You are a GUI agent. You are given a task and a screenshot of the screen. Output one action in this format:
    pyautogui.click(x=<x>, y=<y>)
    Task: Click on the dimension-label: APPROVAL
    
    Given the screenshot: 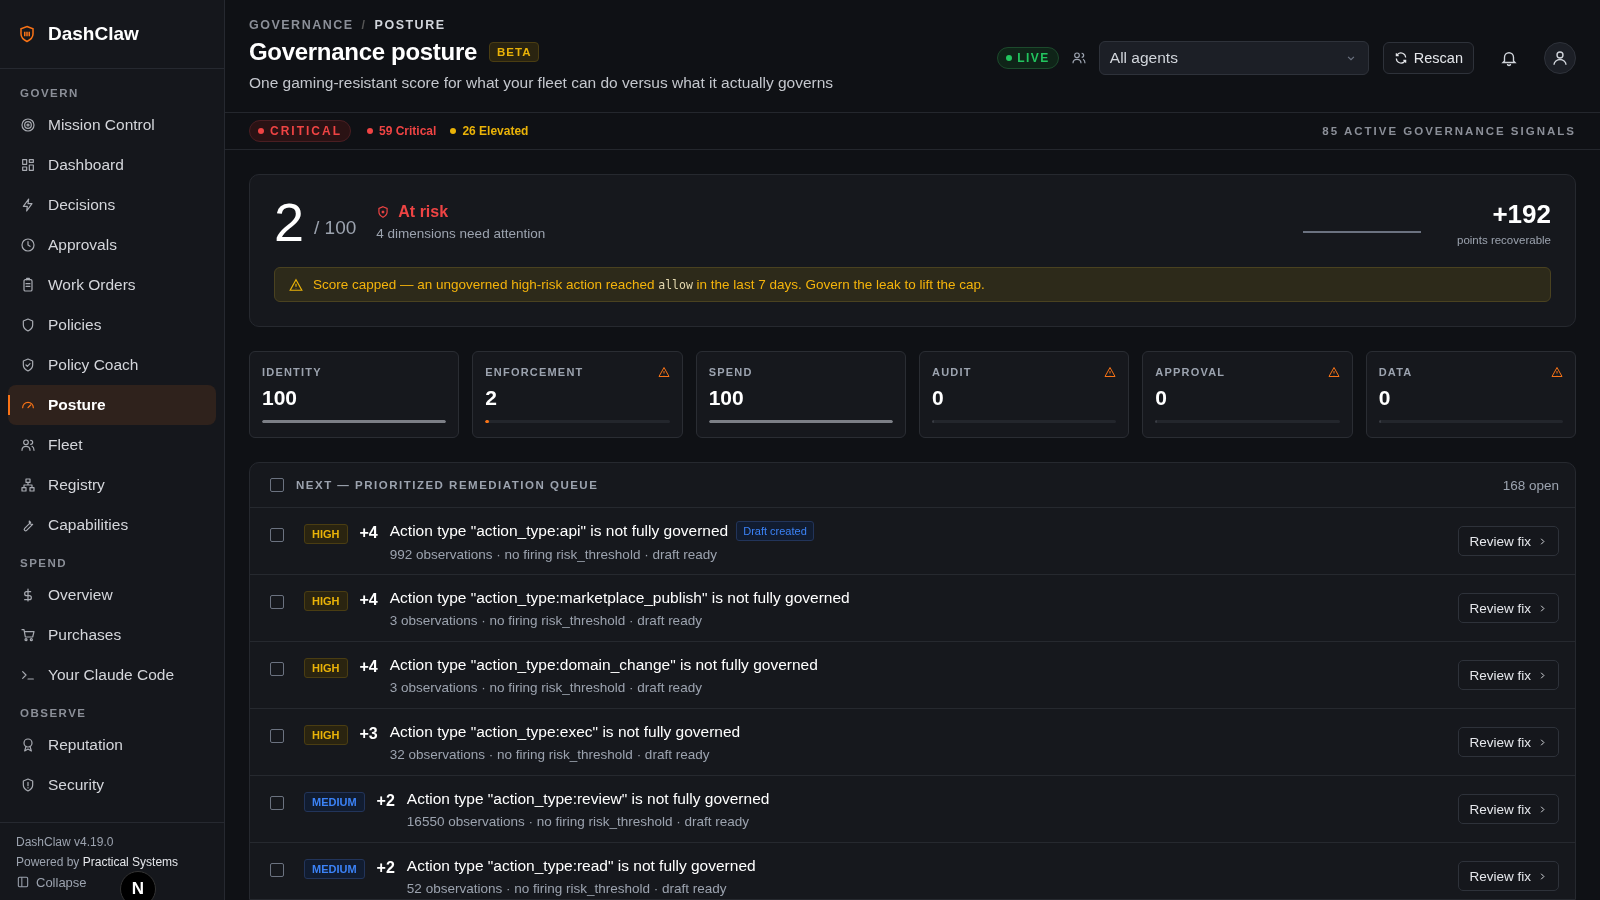 What is the action you would take?
    pyautogui.click(x=1190, y=372)
    